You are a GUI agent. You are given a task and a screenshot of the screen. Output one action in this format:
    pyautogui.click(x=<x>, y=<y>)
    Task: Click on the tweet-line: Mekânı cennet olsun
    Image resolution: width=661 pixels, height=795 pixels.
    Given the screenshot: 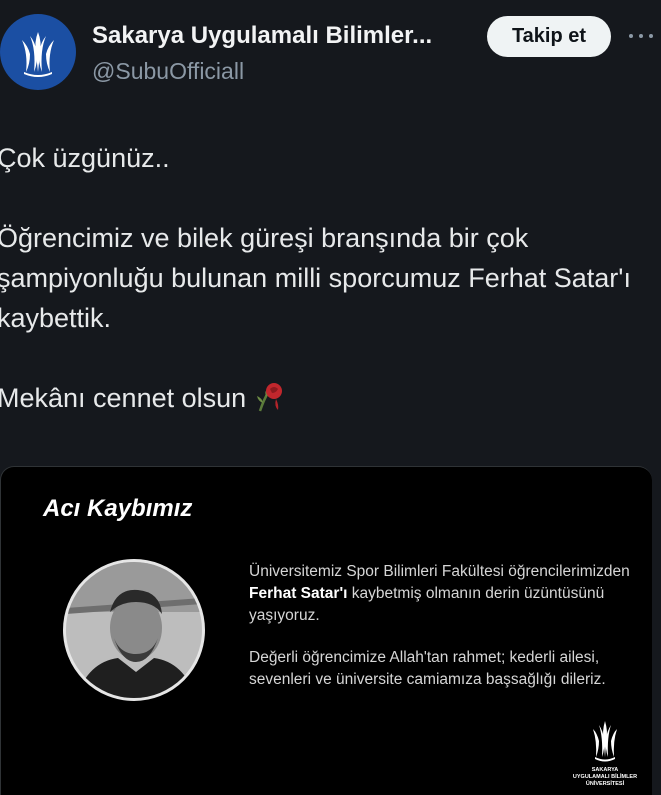 What is the action you would take?
    pyautogui.click(x=123, y=398)
    